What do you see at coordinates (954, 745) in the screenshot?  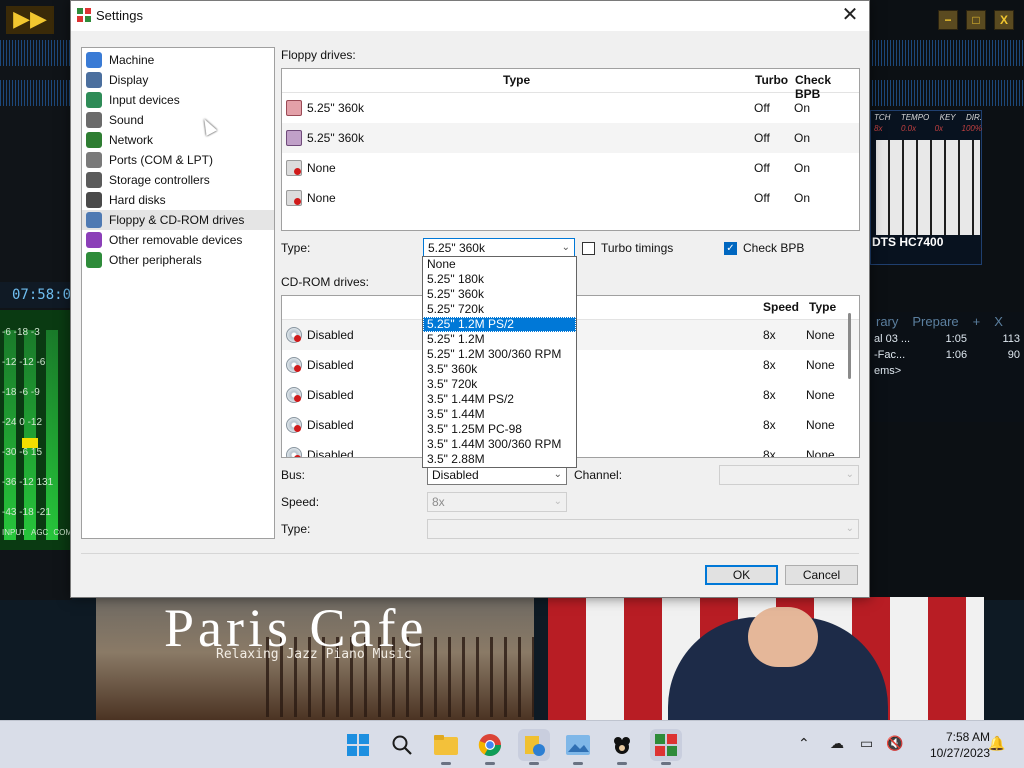 I see `taskbar-clock: 7:58 AM 10/27/2023` at bounding box center [954, 745].